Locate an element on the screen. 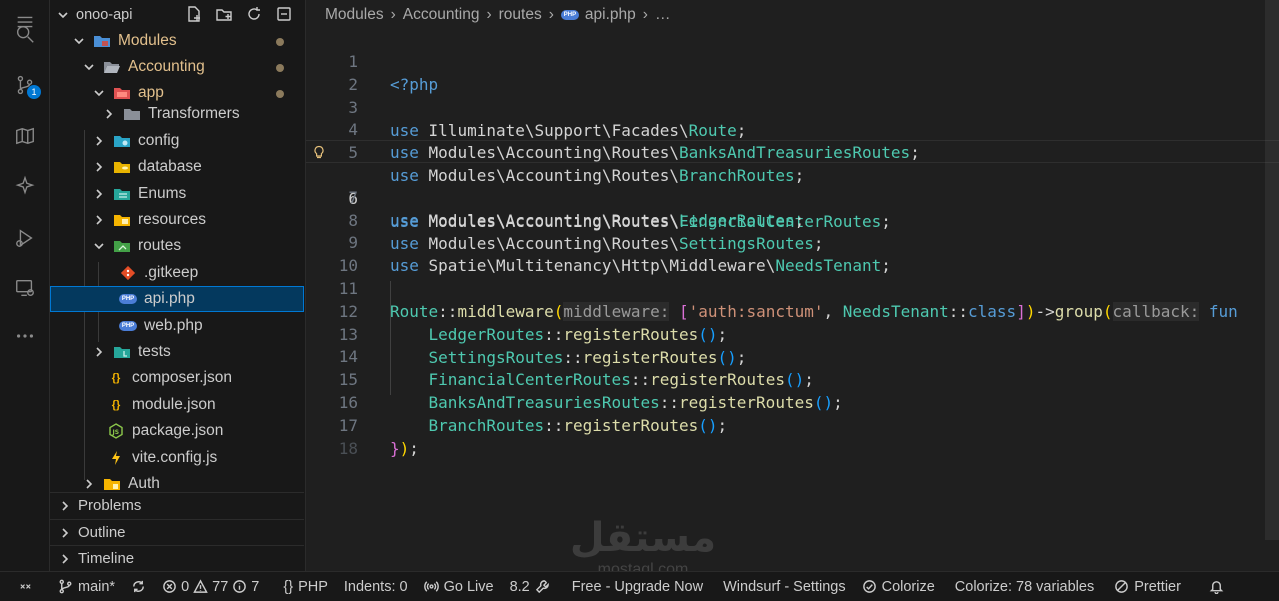 Image resolution: width=1279 pixels, height=601 pixels. svg-text: JS is located at coordinates (116, 432).